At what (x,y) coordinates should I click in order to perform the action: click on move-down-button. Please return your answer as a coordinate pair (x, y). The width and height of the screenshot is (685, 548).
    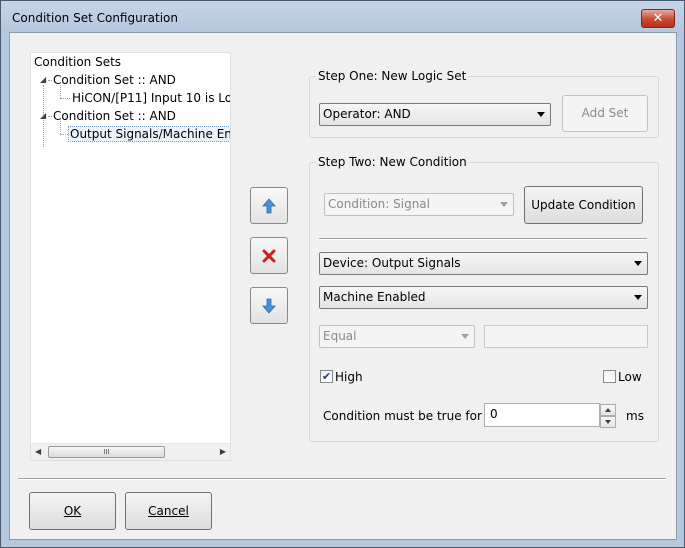
    Looking at the image, I should click on (269, 305).